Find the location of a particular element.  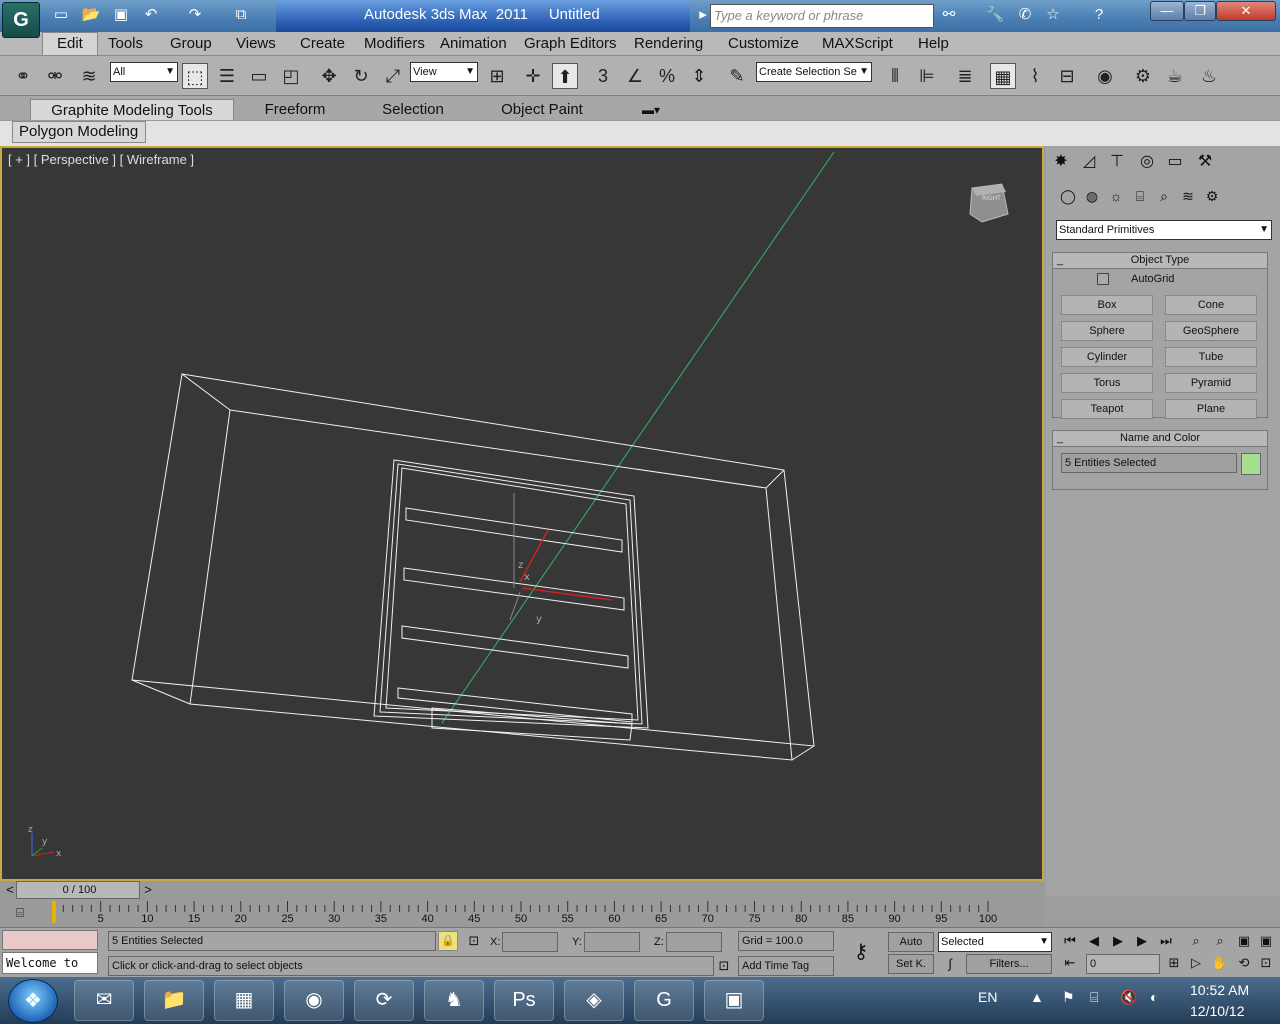

goto-start-icon: ⏮ is located at coordinates (1070, 941).